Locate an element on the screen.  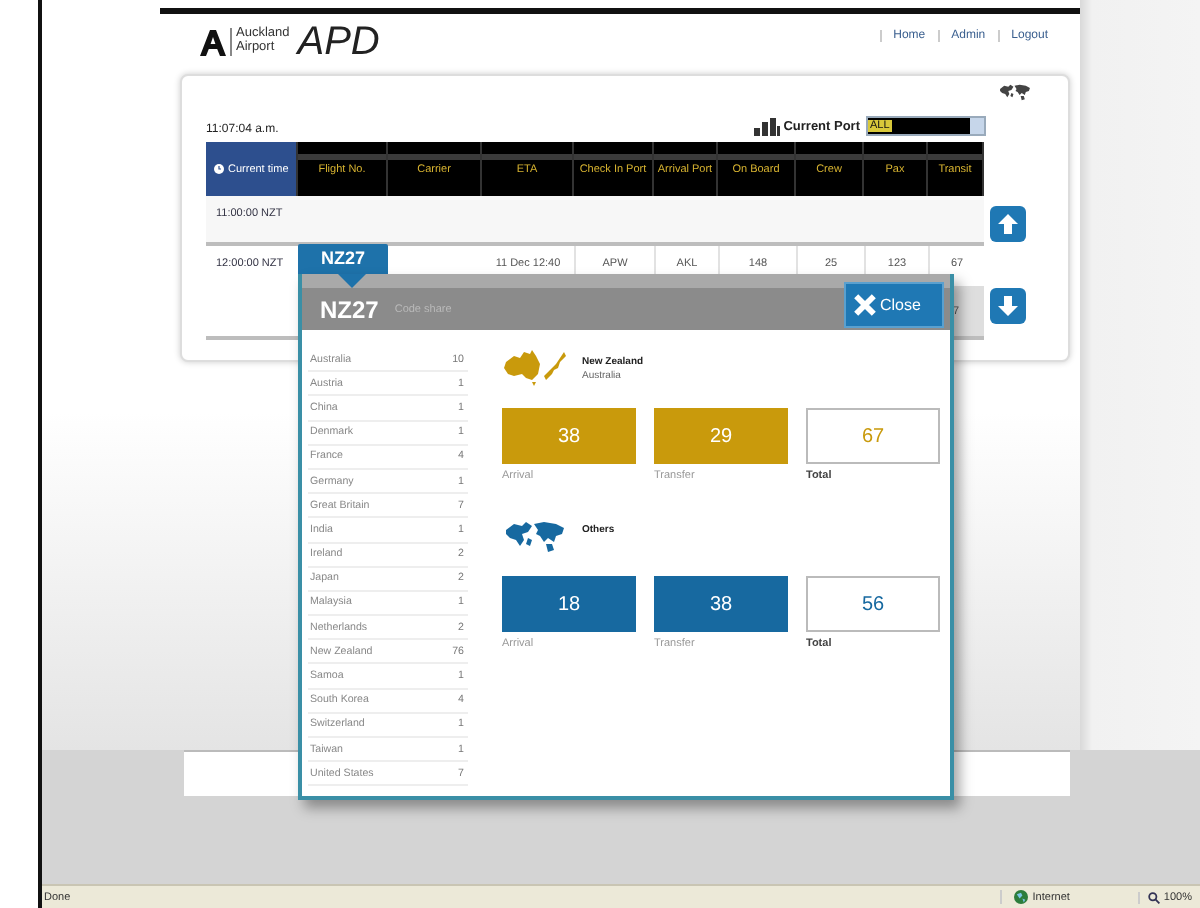
close-button: Close is located at coordinates (894, 304).